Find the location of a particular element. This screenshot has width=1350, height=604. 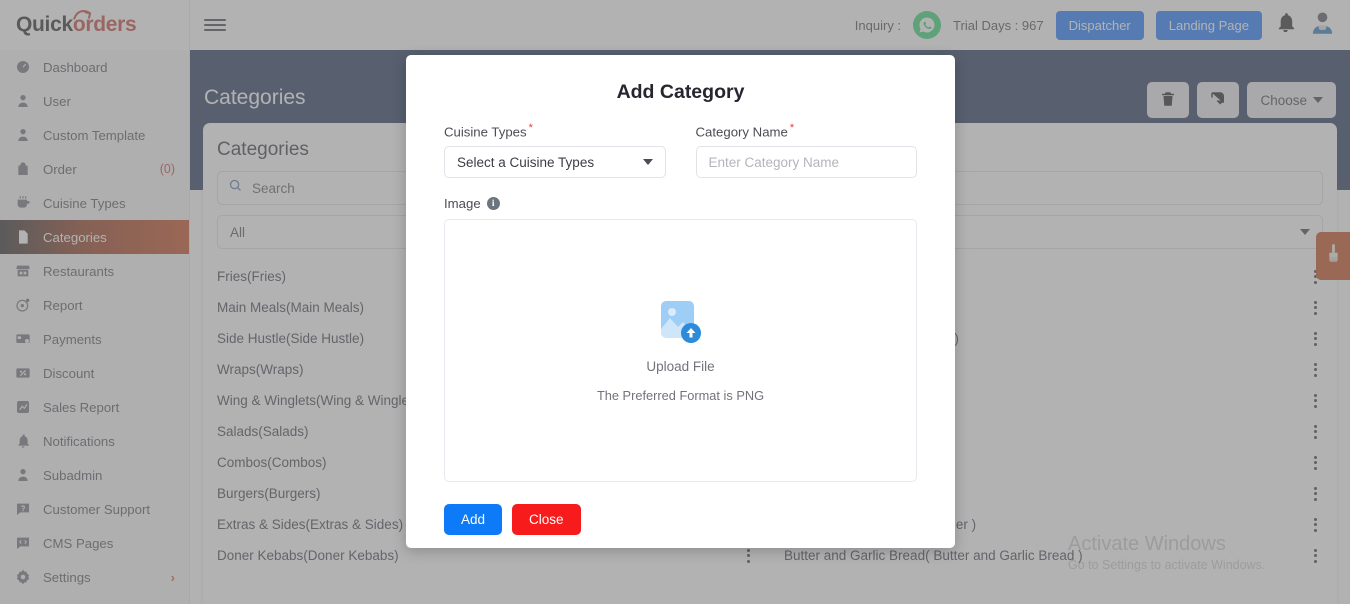

image-upload-icon is located at coordinates (681, 323).